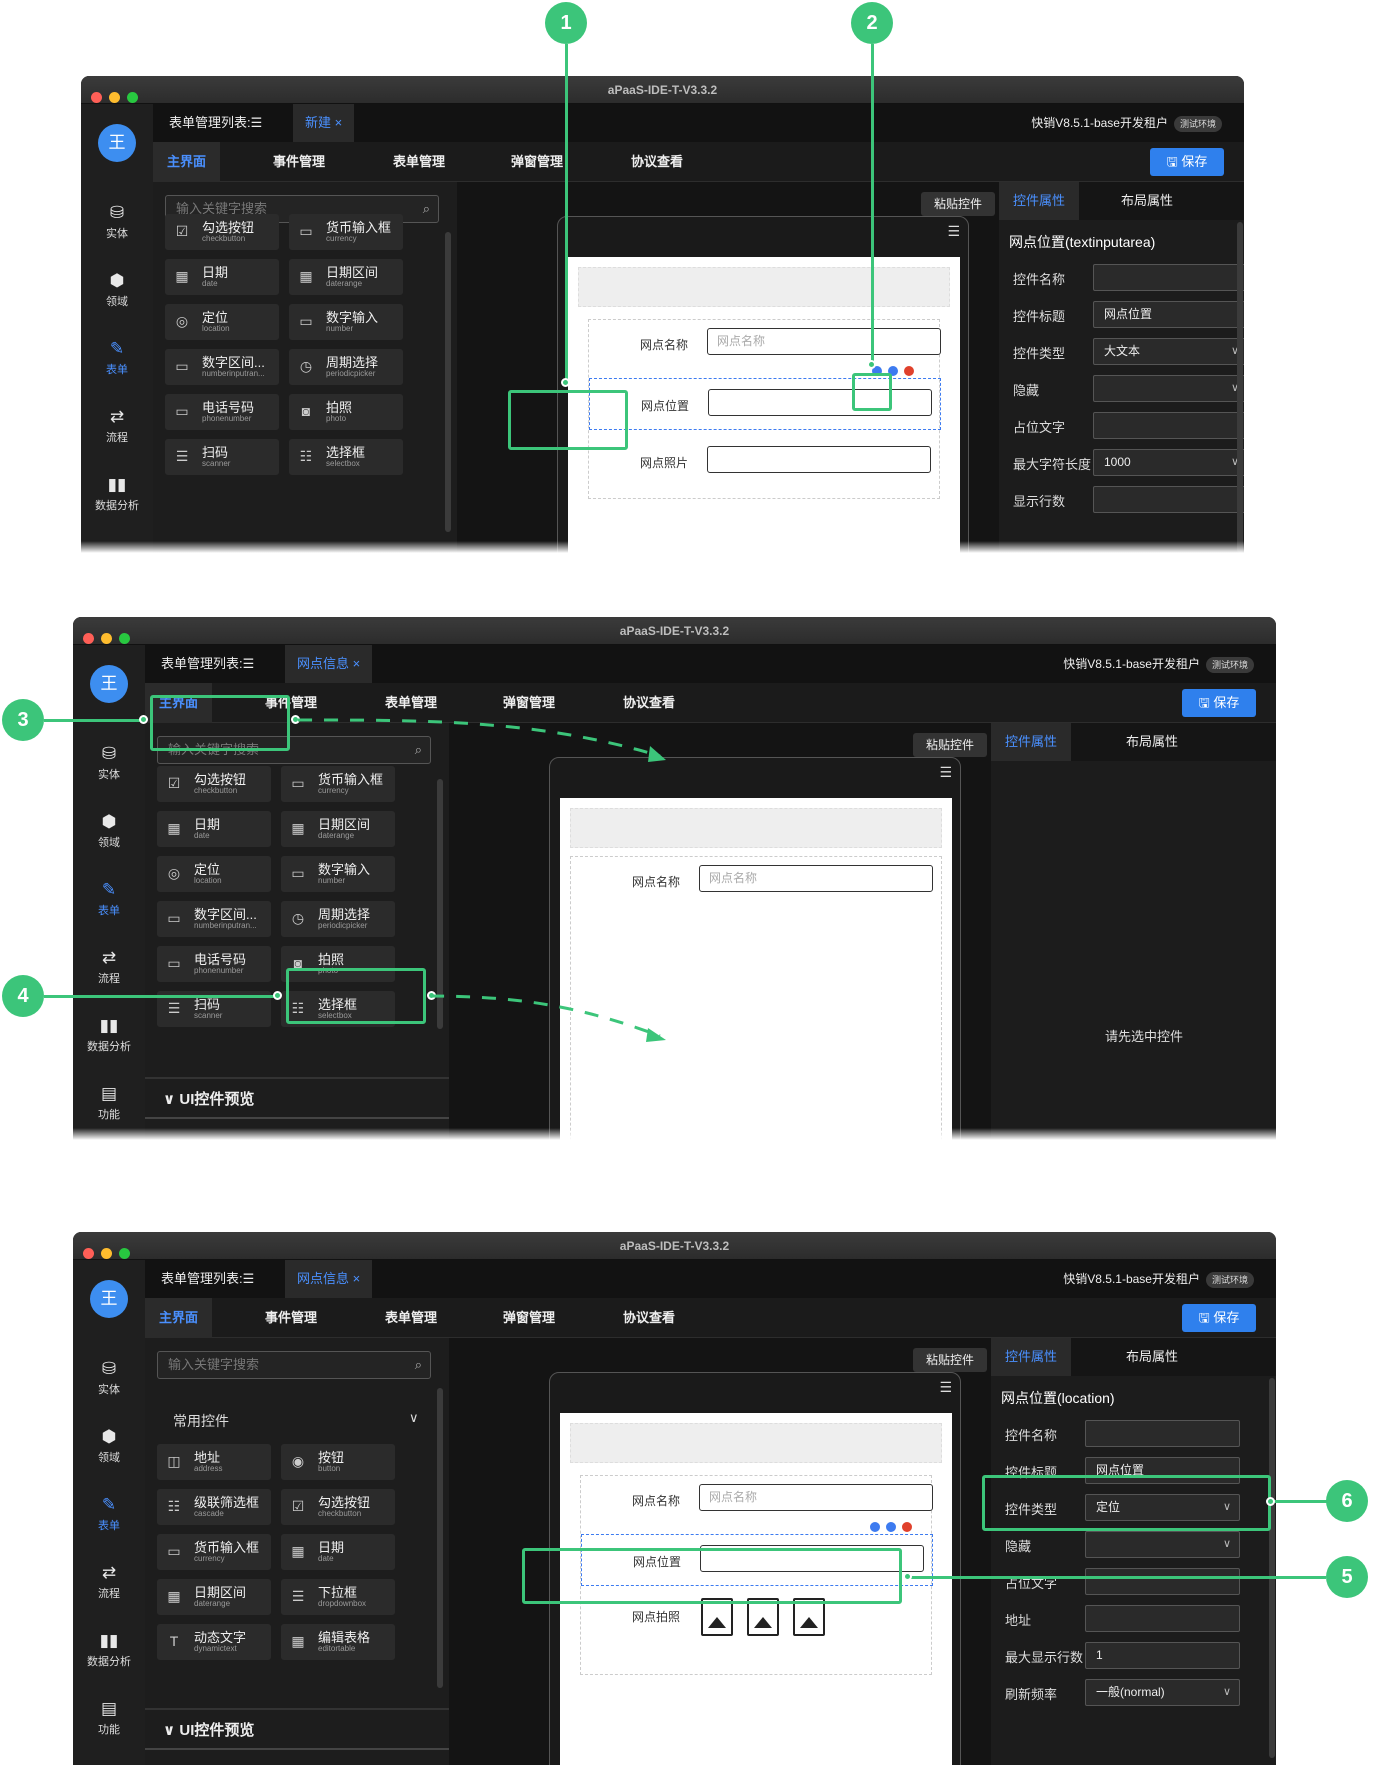  Describe the element at coordinates (1168, 351) in the screenshot. I see `property-select: 大文本 ∨` at that location.